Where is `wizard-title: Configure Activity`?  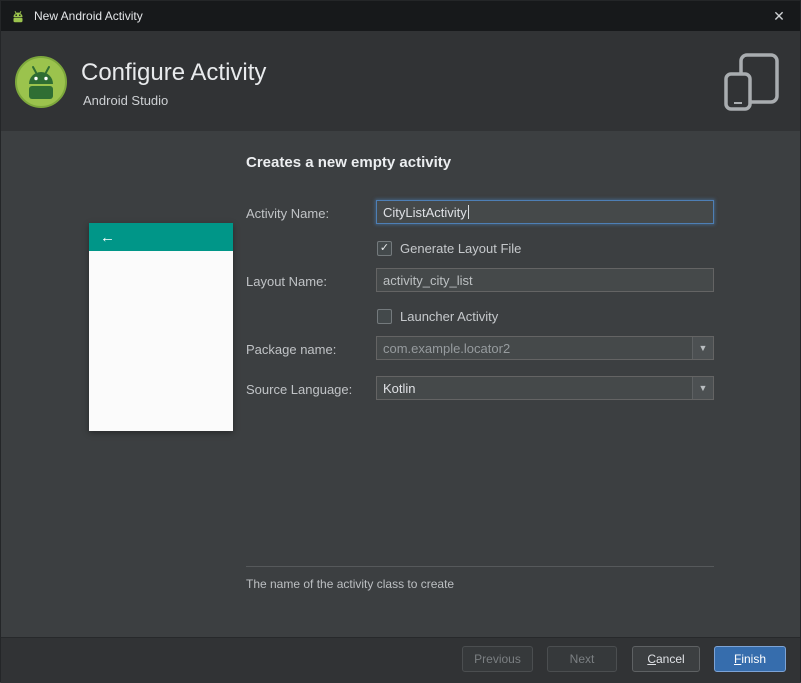
wizard-title: Configure Activity is located at coordinates (174, 72).